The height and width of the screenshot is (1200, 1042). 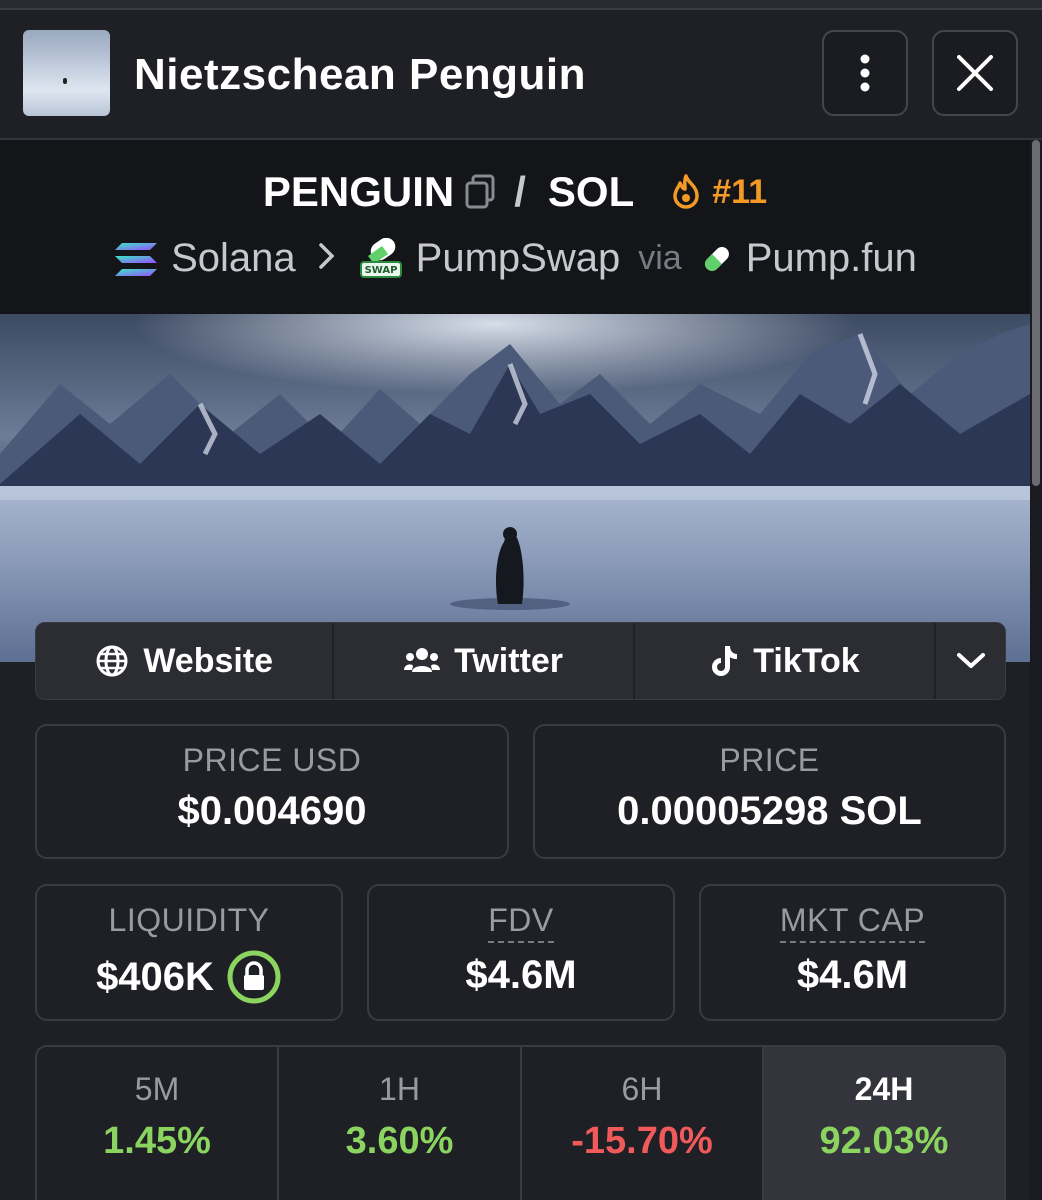 I want to click on base-symbol: PENGUIN, so click(x=358, y=191).